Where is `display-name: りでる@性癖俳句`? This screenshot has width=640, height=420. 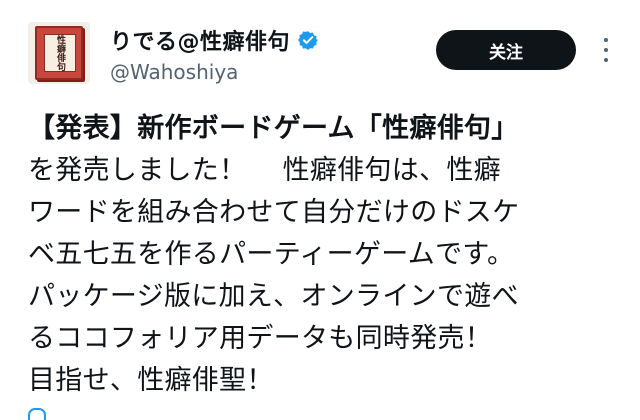 display-name: りでる@性癖俳句 is located at coordinates (200, 40).